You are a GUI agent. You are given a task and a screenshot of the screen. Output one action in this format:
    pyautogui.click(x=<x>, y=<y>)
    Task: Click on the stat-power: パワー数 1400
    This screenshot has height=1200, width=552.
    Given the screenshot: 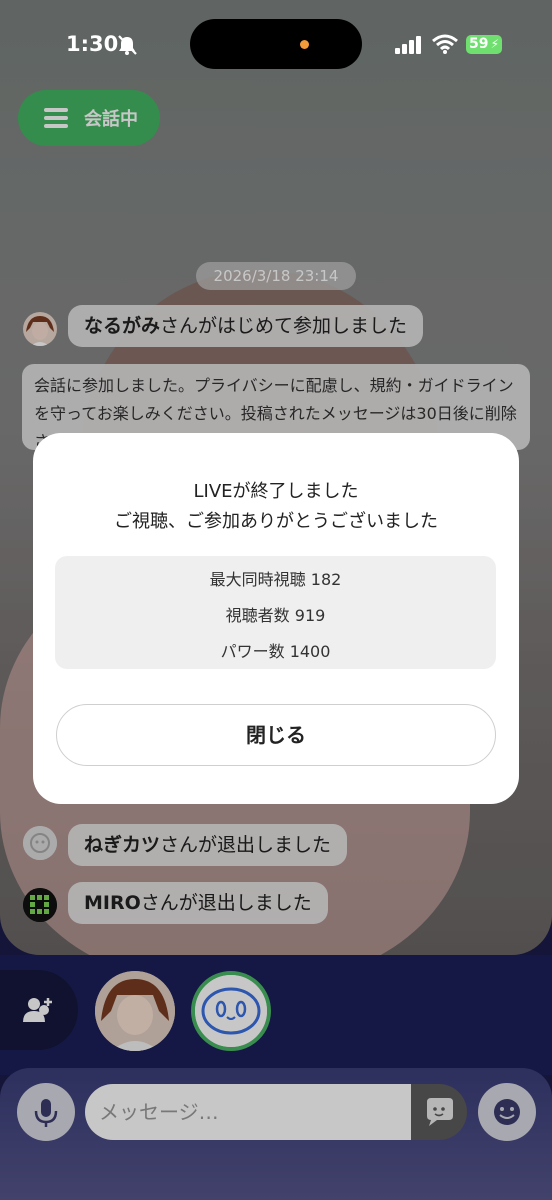 What is the action you would take?
    pyautogui.click(x=275, y=650)
    